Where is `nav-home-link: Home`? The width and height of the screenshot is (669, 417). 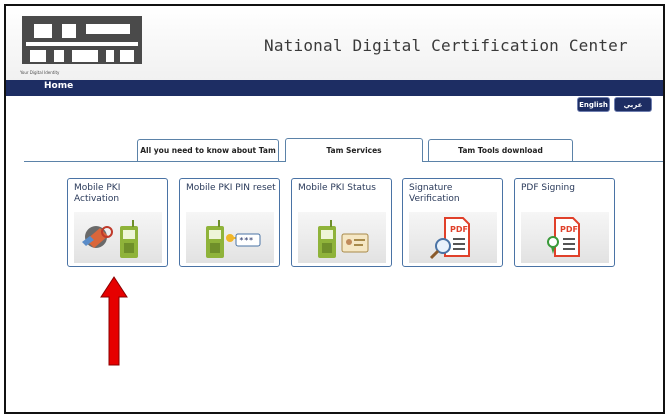 nav-home-link: Home is located at coordinates (58, 86).